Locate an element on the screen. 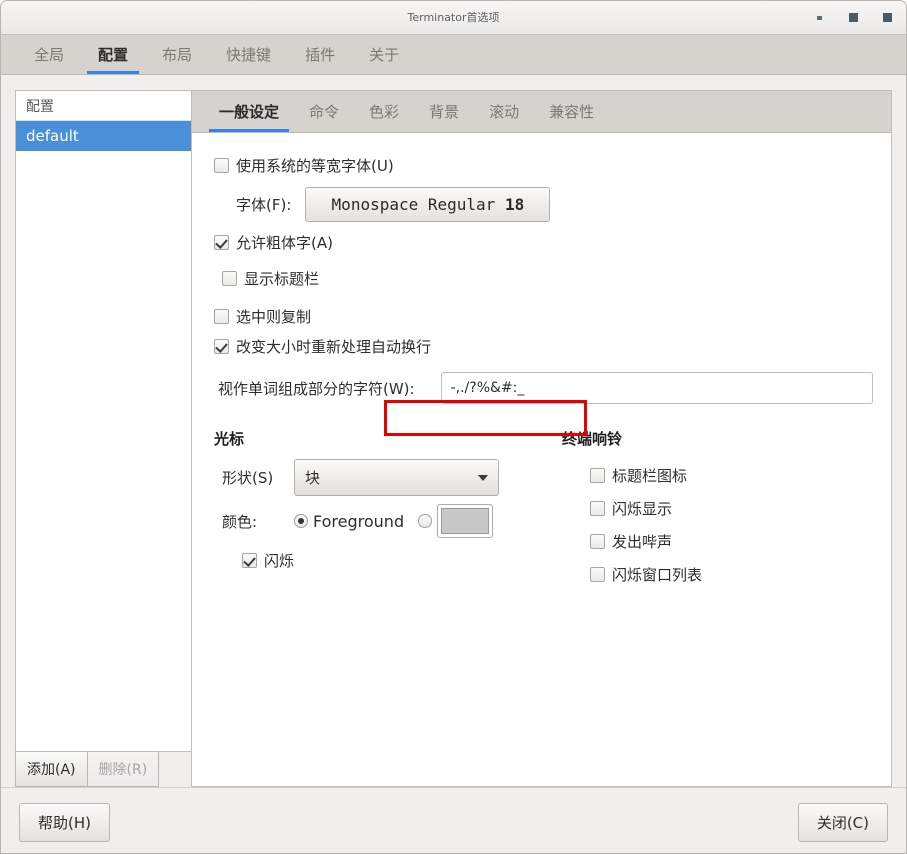 The height and width of the screenshot is (854, 907). subtab-label: 滚动 is located at coordinates (504, 112).